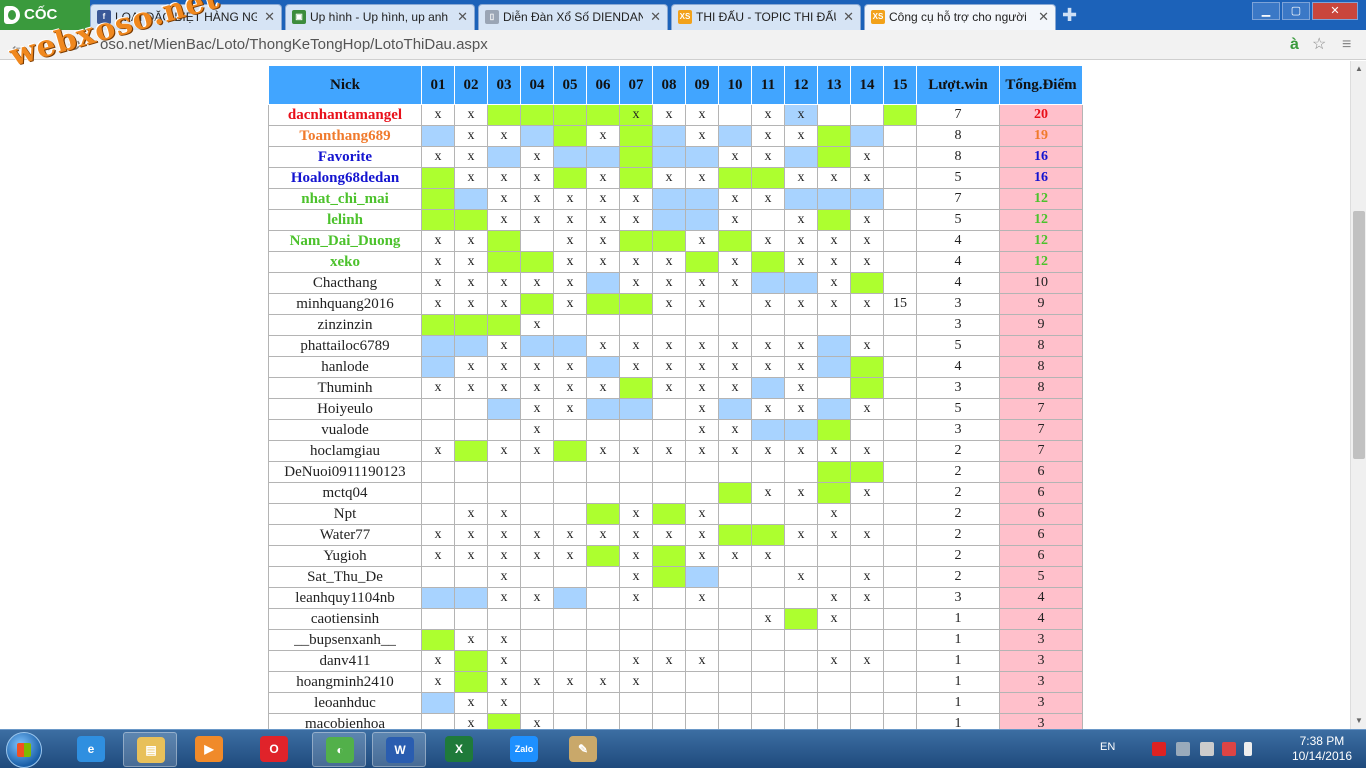 This screenshot has height=769, width=1366. What do you see at coordinates (345, 661) in the screenshot?
I see `nick-cell: danv411` at bounding box center [345, 661].